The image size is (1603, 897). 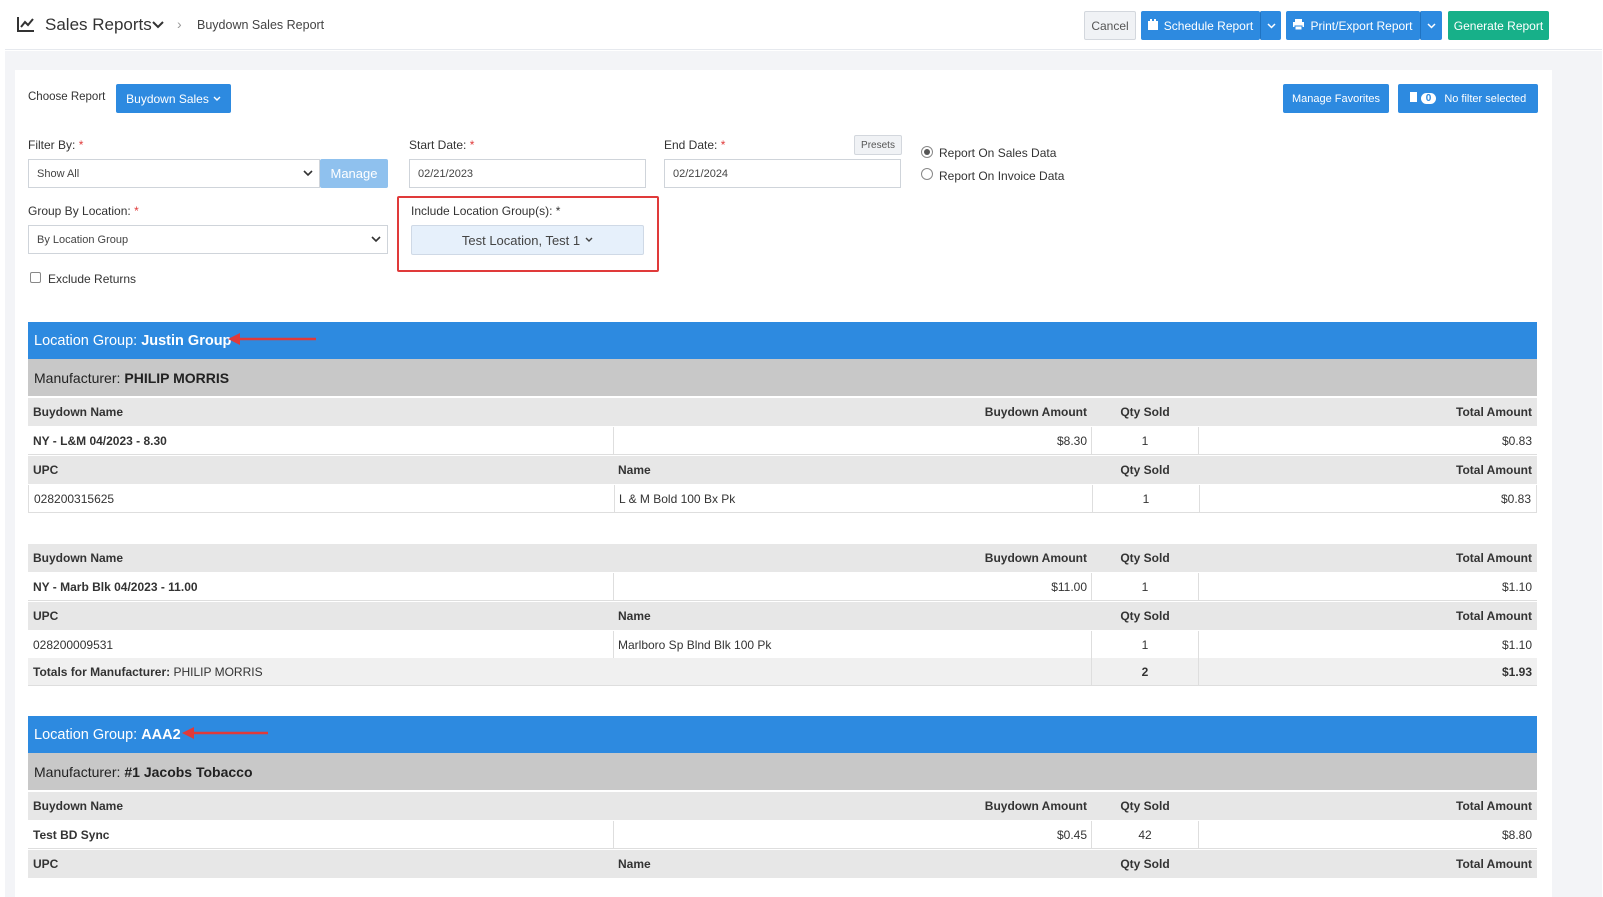 I want to click on choose-report-dropdown: Buydown Sales, so click(x=173, y=98).